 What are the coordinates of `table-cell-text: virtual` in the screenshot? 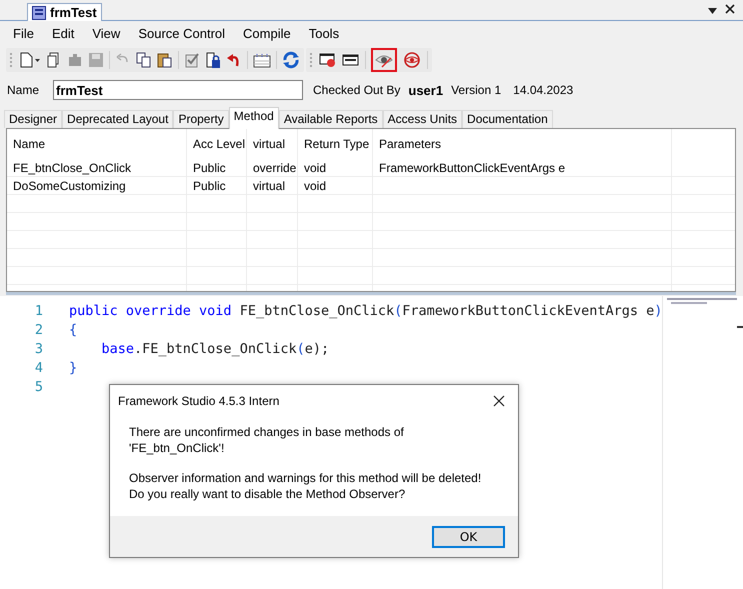 It's located at (269, 186).